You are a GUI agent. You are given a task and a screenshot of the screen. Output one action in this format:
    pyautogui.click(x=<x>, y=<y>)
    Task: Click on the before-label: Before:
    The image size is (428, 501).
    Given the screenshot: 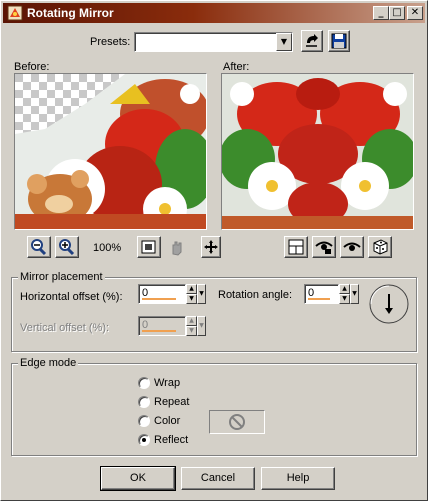 What is the action you would take?
    pyautogui.click(x=32, y=67)
    